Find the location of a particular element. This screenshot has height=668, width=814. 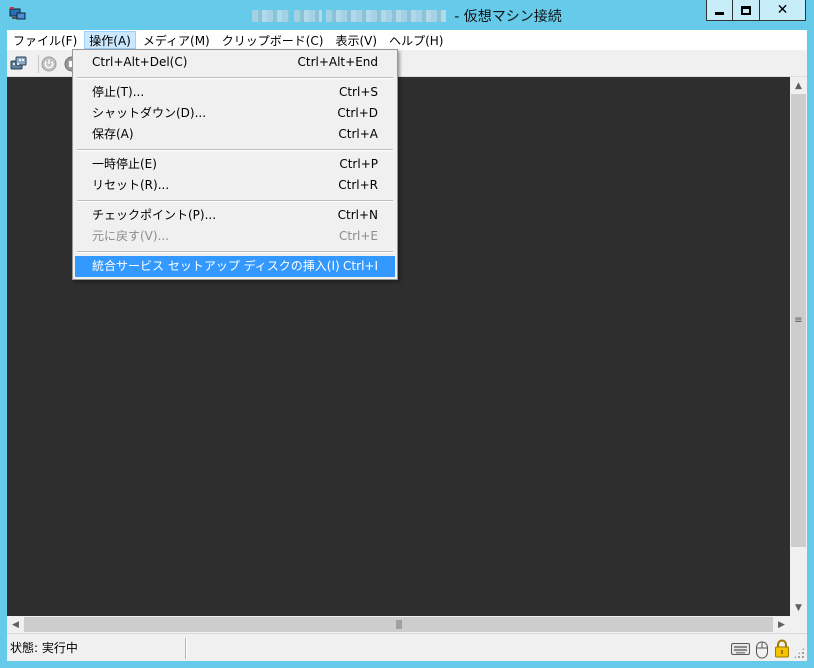

chevron-up-icon: ▲ is located at coordinates (798, 85).